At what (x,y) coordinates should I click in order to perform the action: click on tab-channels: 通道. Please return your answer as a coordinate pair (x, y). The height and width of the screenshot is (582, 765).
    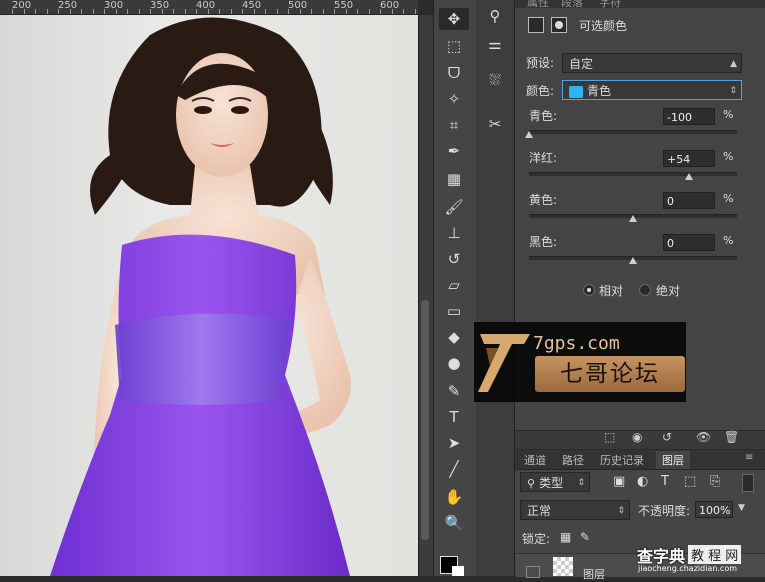
    Looking at the image, I should click on (535, 460).